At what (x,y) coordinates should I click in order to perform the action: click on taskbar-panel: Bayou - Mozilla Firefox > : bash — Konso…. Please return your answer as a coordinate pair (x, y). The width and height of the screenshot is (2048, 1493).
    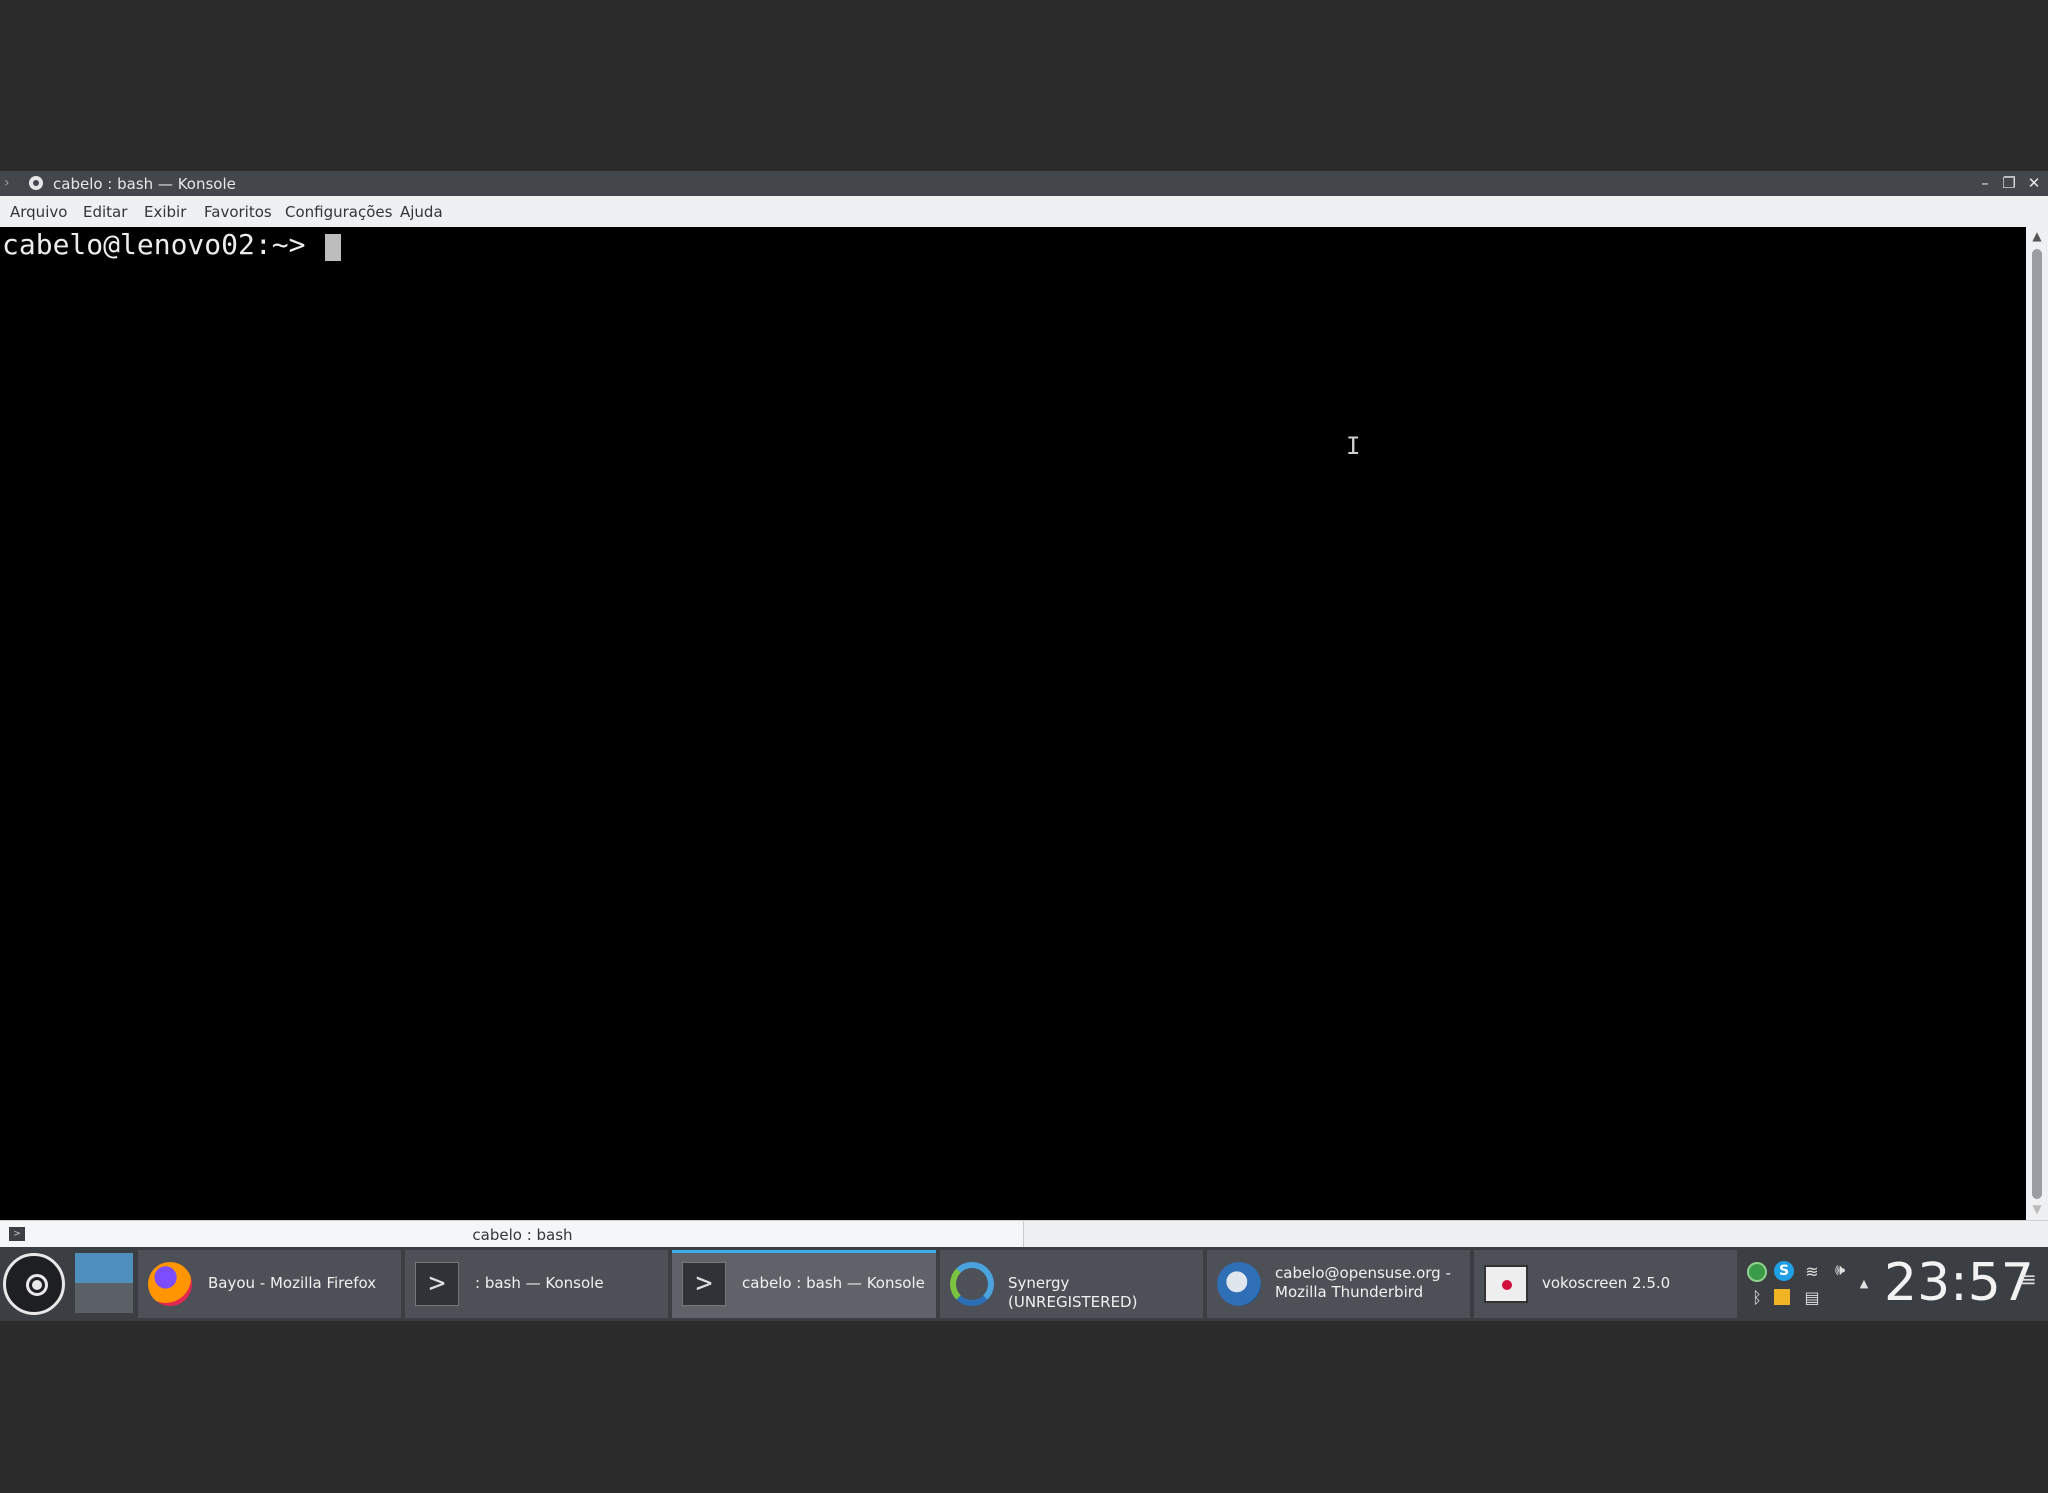
    Looking at the image, I should click on (1024, 1284).